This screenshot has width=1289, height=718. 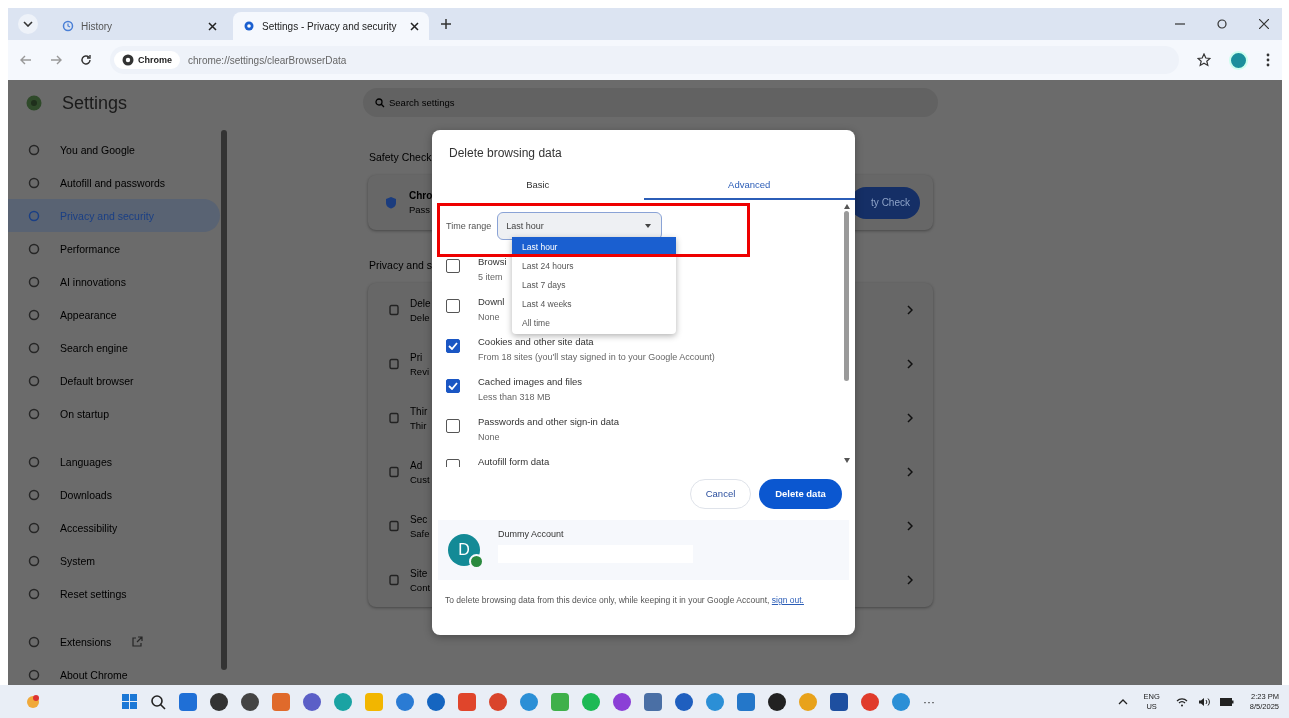 I want to click on profile-avatar, so click(x=1238, y=60).